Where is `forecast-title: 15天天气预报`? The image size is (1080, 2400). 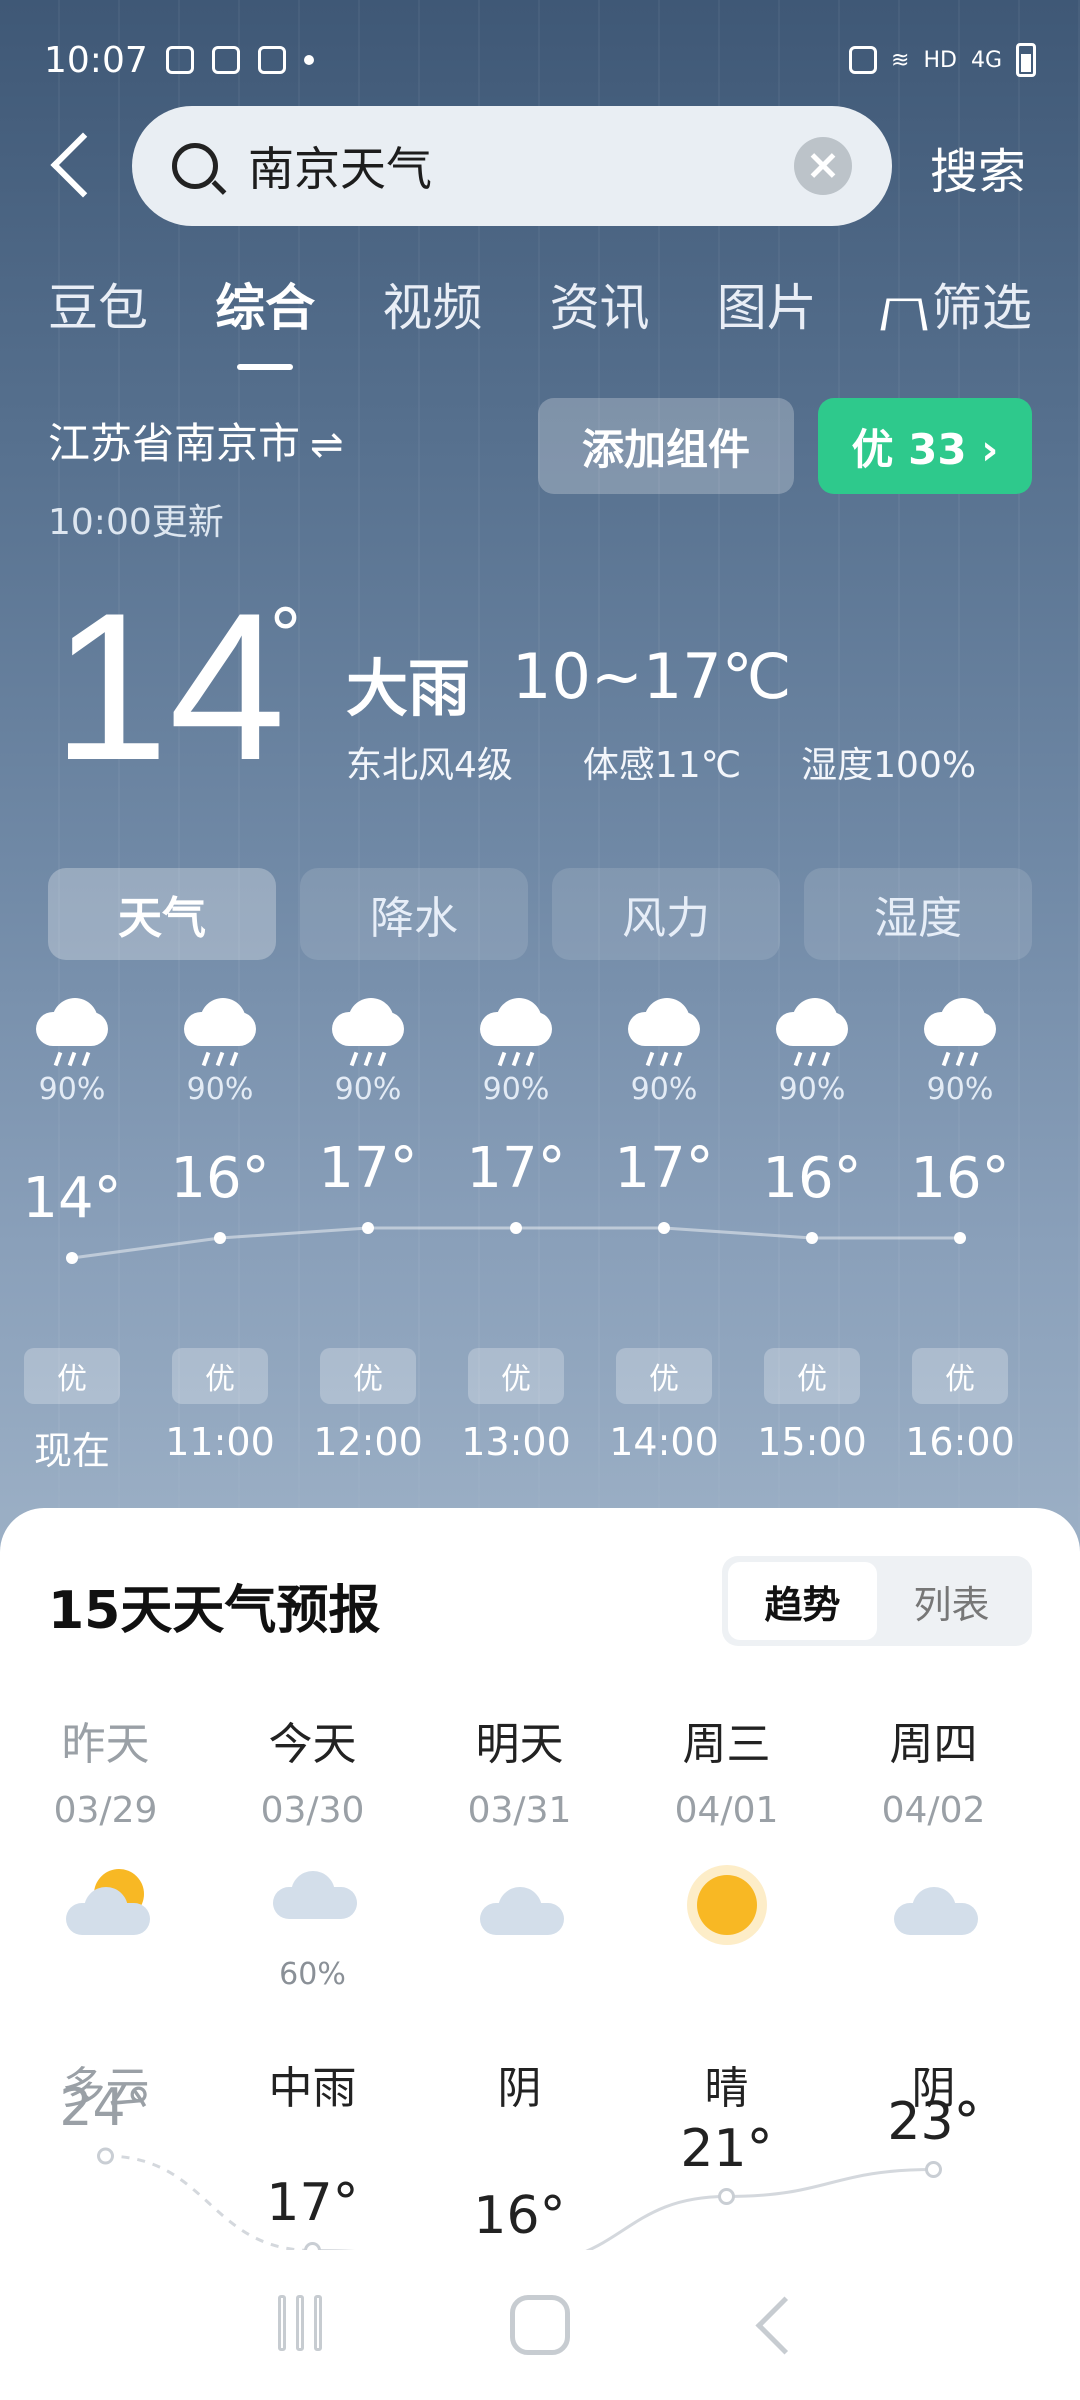
forecast-title: 15天天气预报 is located at coordinates (214, 1611).